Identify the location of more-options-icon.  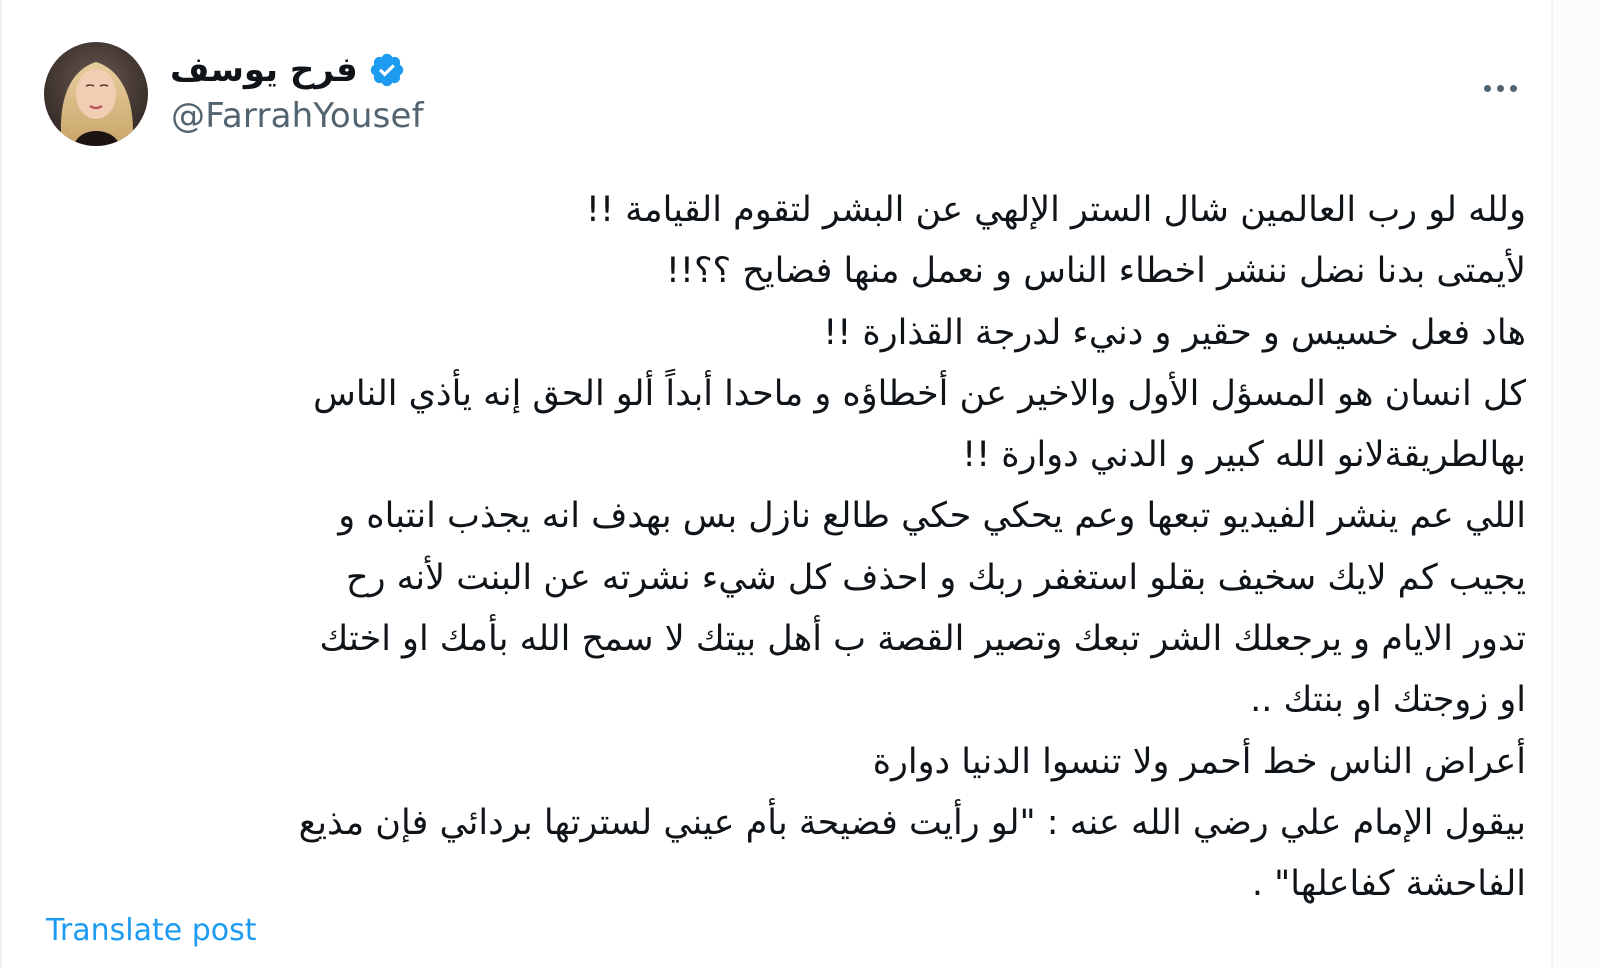
(1500, 88).